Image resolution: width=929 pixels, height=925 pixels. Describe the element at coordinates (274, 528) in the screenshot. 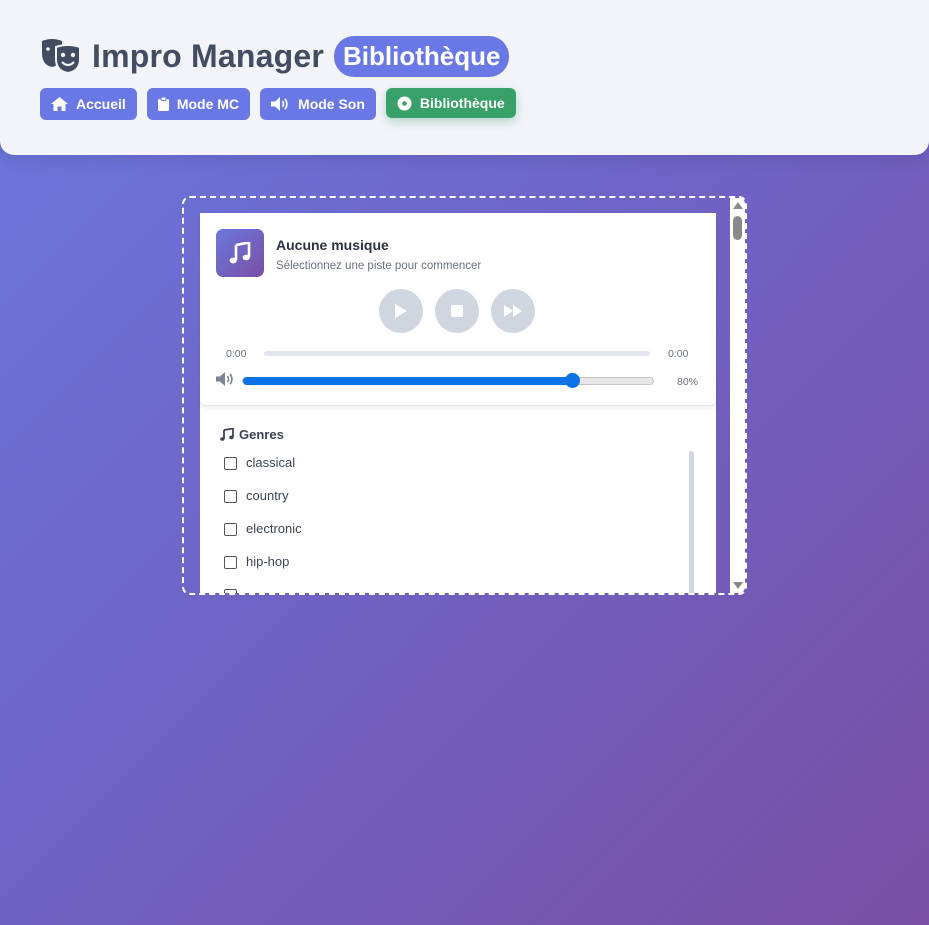

I see `genre-label: electronic` at that location.